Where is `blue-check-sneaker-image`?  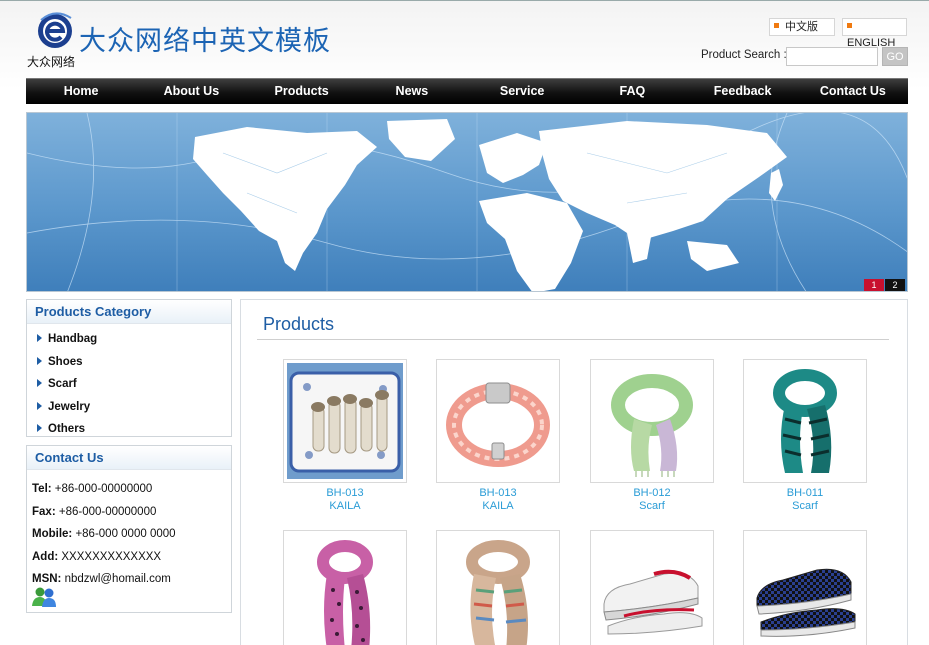
blue-check-sneaker-image is located at coordinates (805, 589).